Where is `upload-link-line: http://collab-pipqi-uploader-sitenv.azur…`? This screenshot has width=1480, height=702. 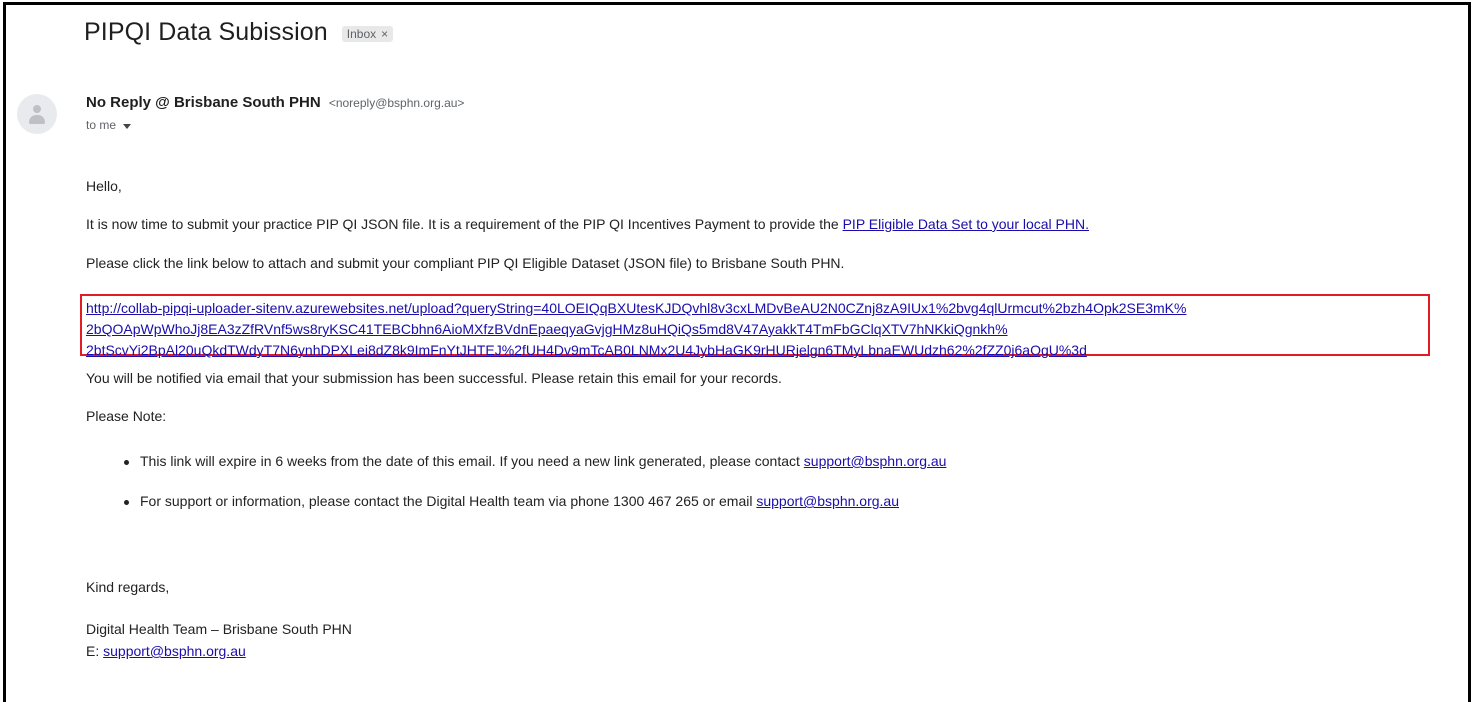
upload-link-line: http://collab-pipqi-uploader-sitenv.azur… is located at coordinates (756, 308).